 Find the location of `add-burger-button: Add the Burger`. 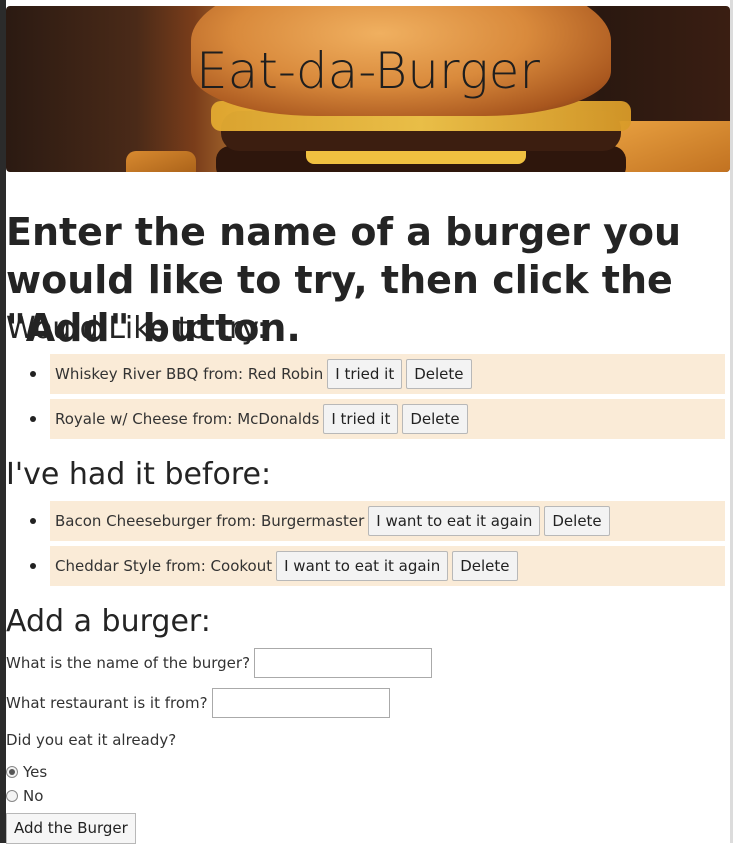

add-burger-button: Add the Burger is located at coordinates (71, 828).